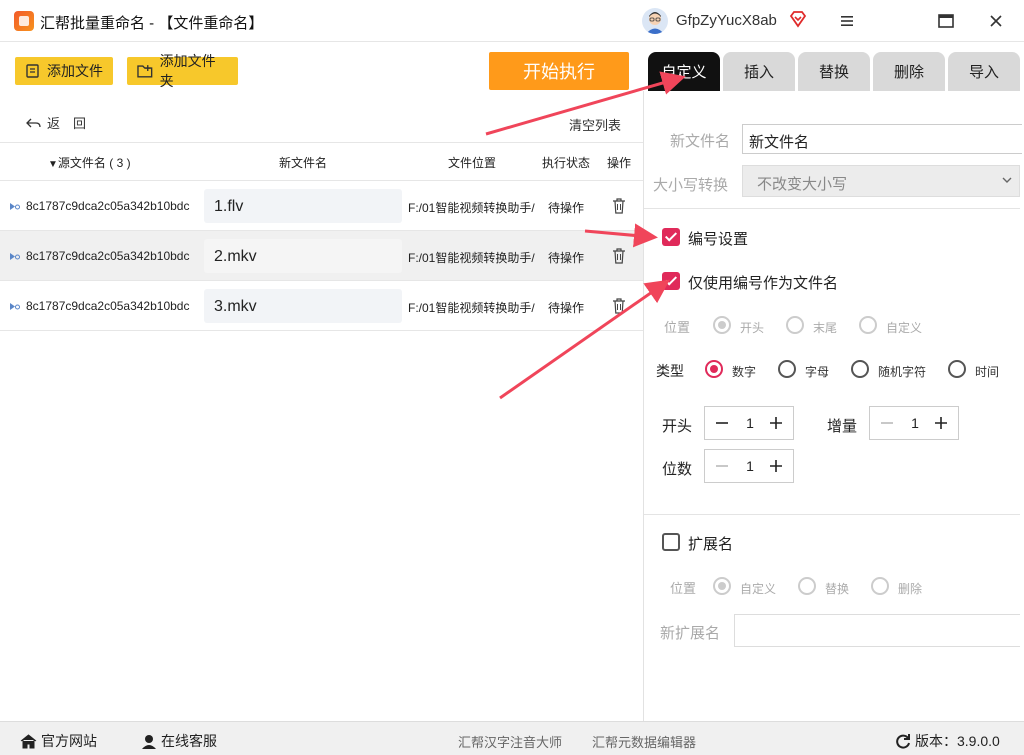 This screenshot has height=755, width=1024. What do you see at coordinates (671, 281) in the screenshot?
I see `only-number-checkbox` at bounding box center [671, 281].